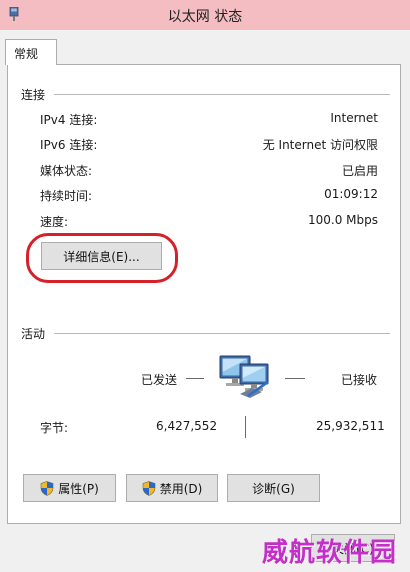  I want to click on tab-general: 常规, so click(31, 52).